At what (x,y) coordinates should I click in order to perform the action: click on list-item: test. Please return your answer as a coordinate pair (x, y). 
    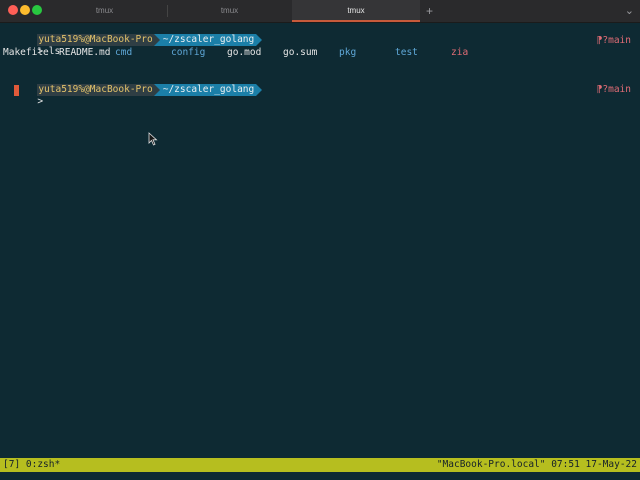
    Looking at the image, I should click on (406, 52).